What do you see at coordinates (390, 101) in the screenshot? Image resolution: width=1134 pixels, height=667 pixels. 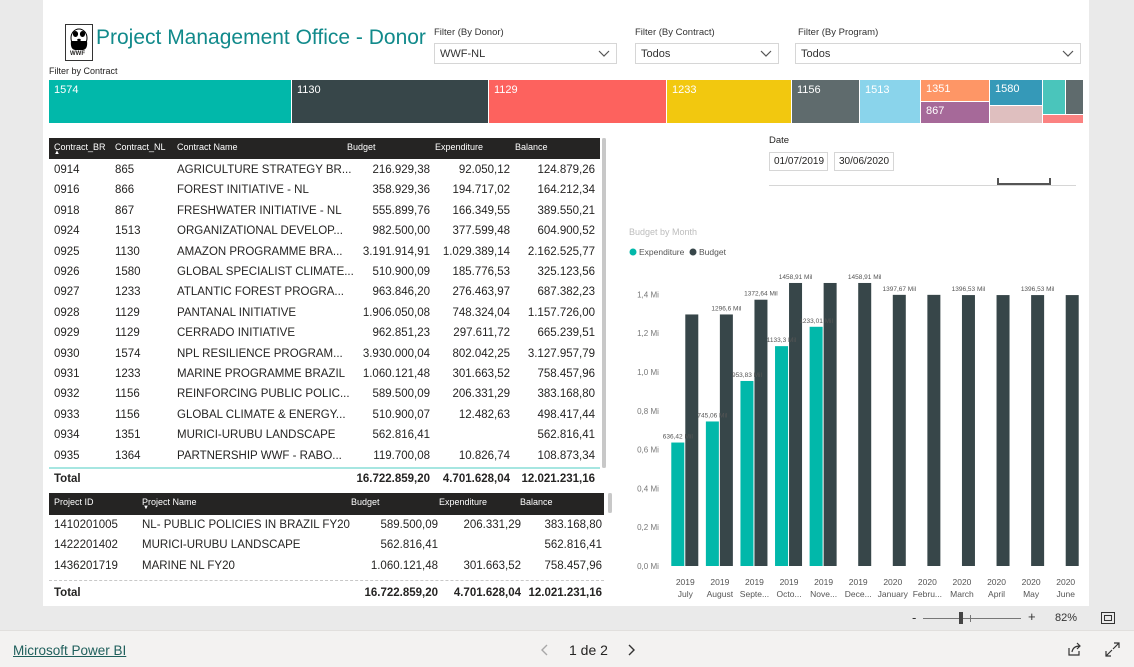 I see `treemap-tile: 1130` at bounding box center [390, 101].